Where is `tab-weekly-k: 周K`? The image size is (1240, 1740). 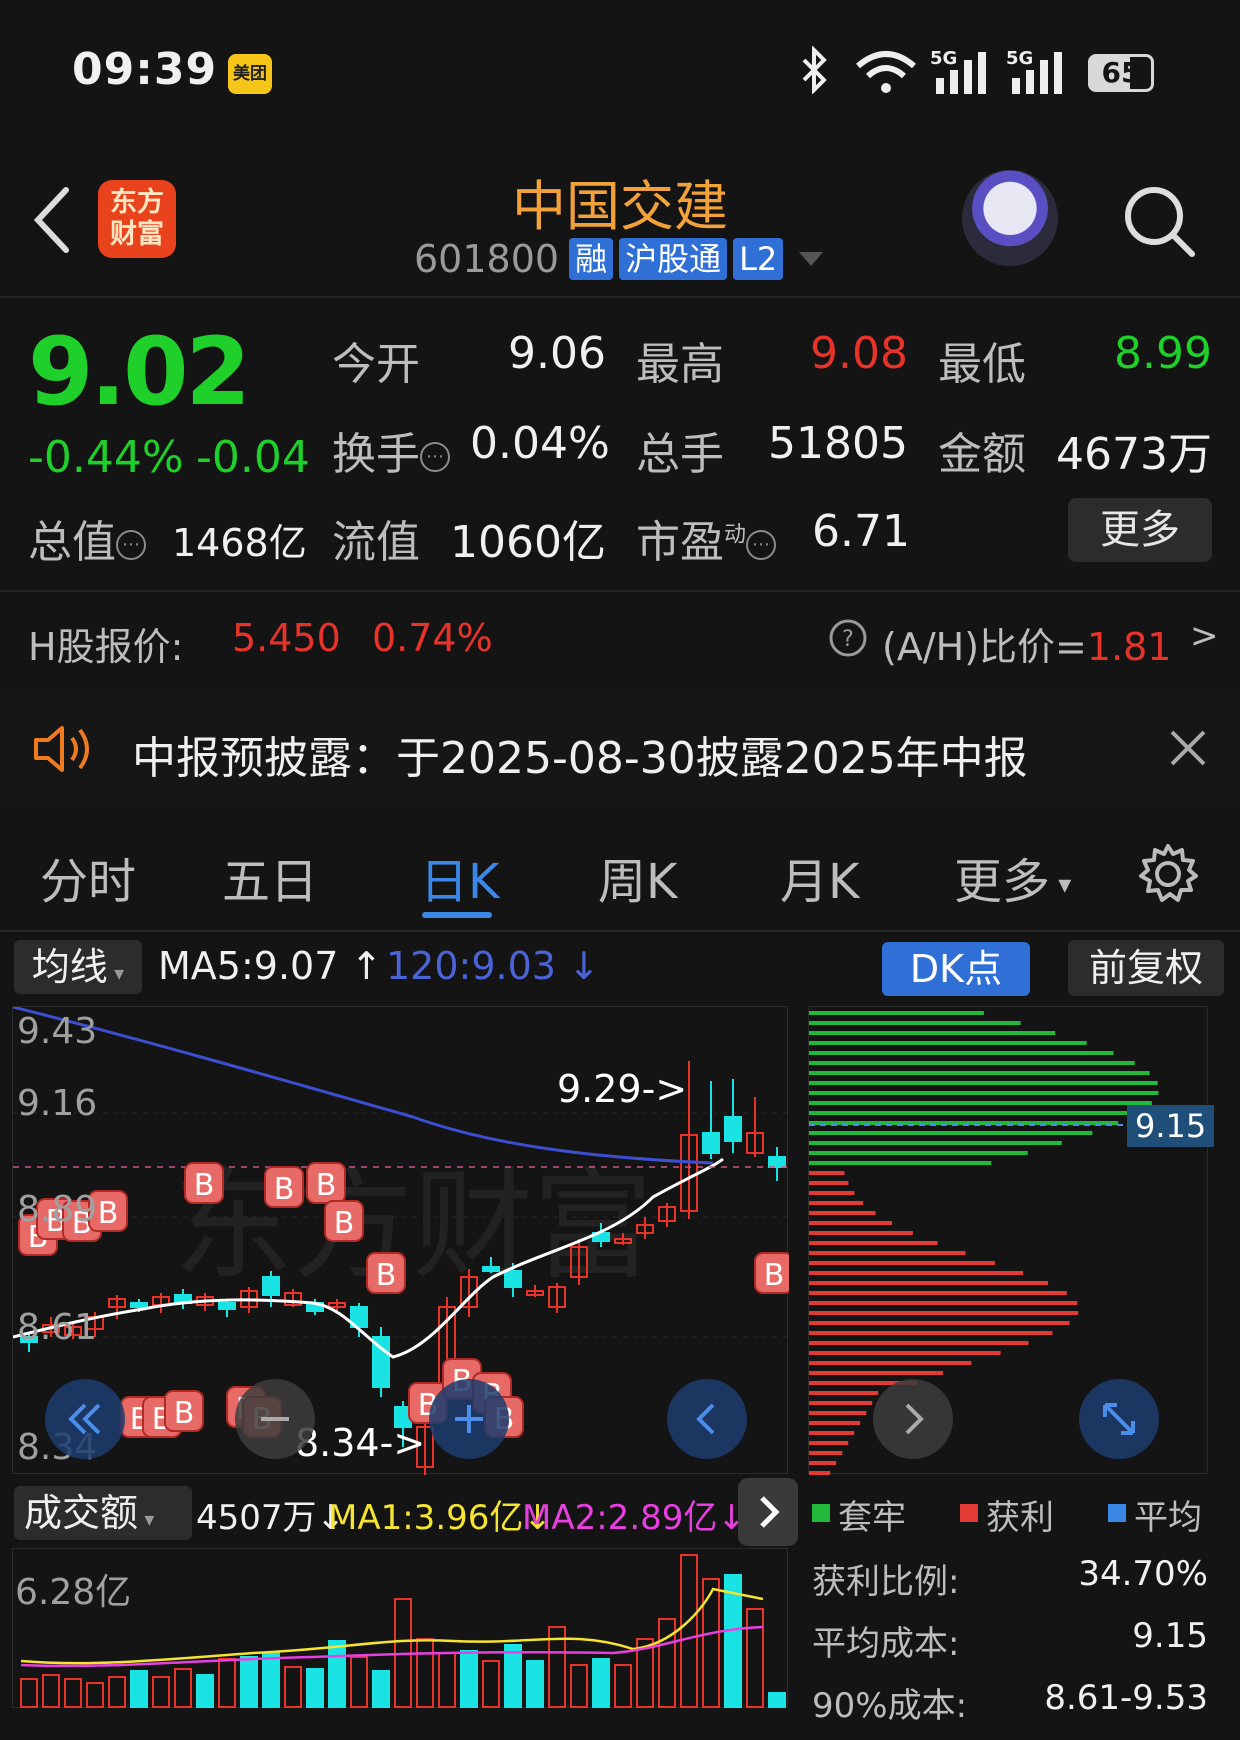
tab-weekly-k: 周K is located at coordinates (637, 877).